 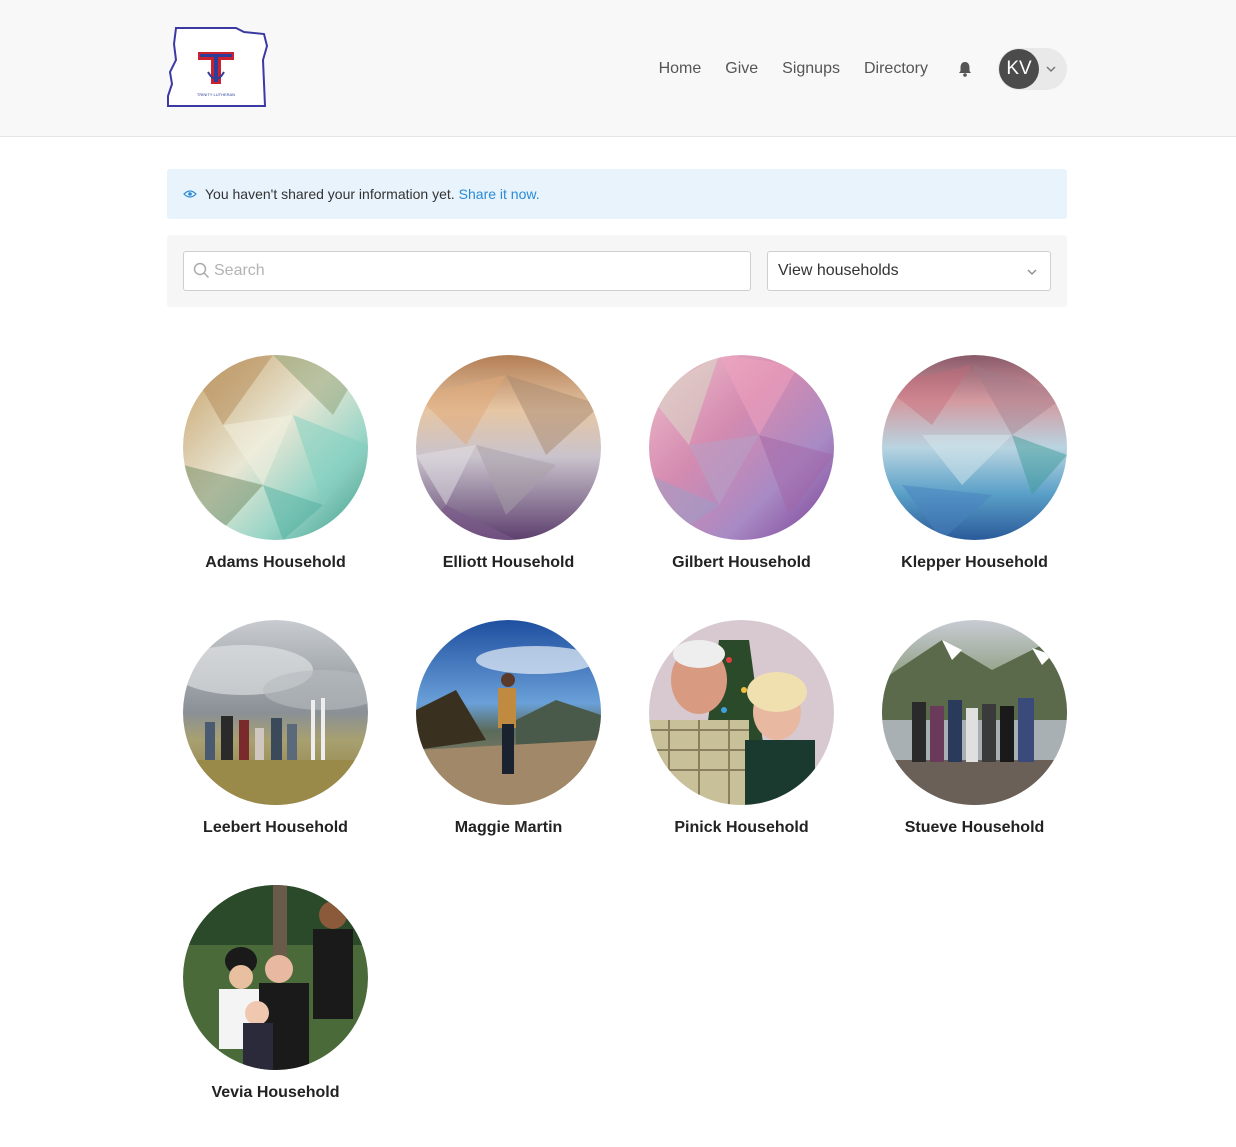 What do you see at coordinates (508, 562) in the screenshot?
I see `household-name: Elliott Household` at bounding box center [508, 562].